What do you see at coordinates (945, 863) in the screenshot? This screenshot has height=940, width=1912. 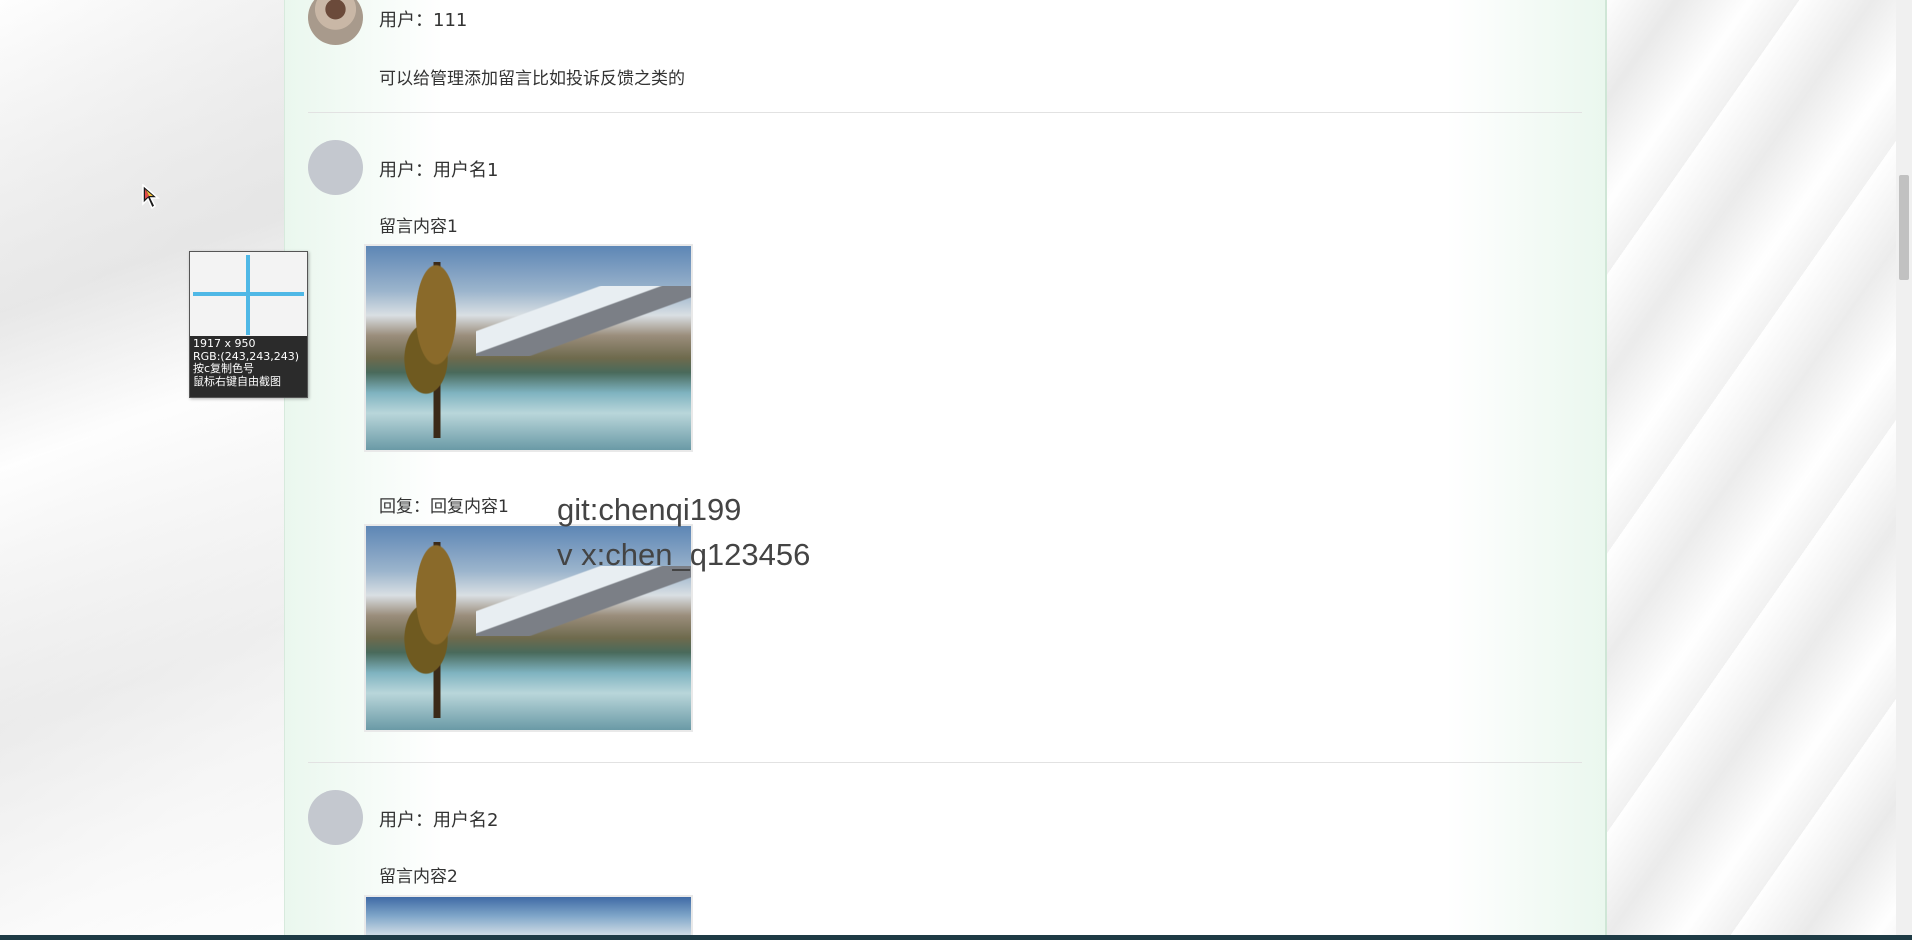 I see `message-item: 用户：用户名2 留言内容2` at bounding box center [945, 863].